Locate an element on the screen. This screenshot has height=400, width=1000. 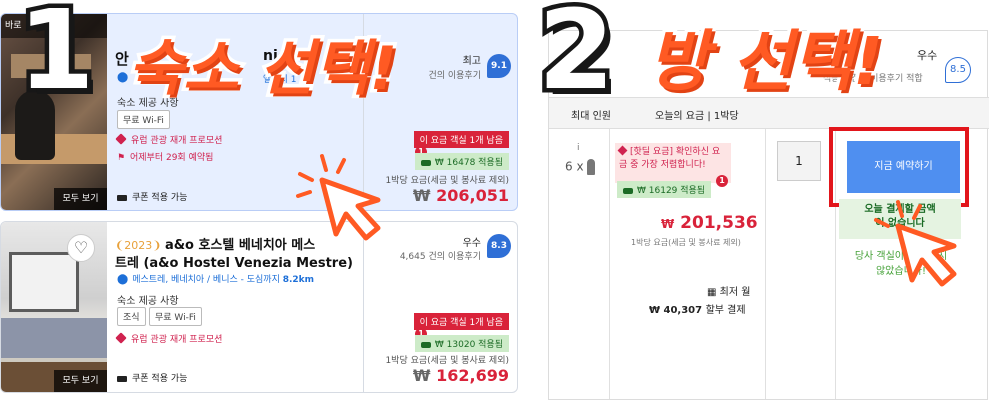
person-icon is located at coordinates (590, 167).